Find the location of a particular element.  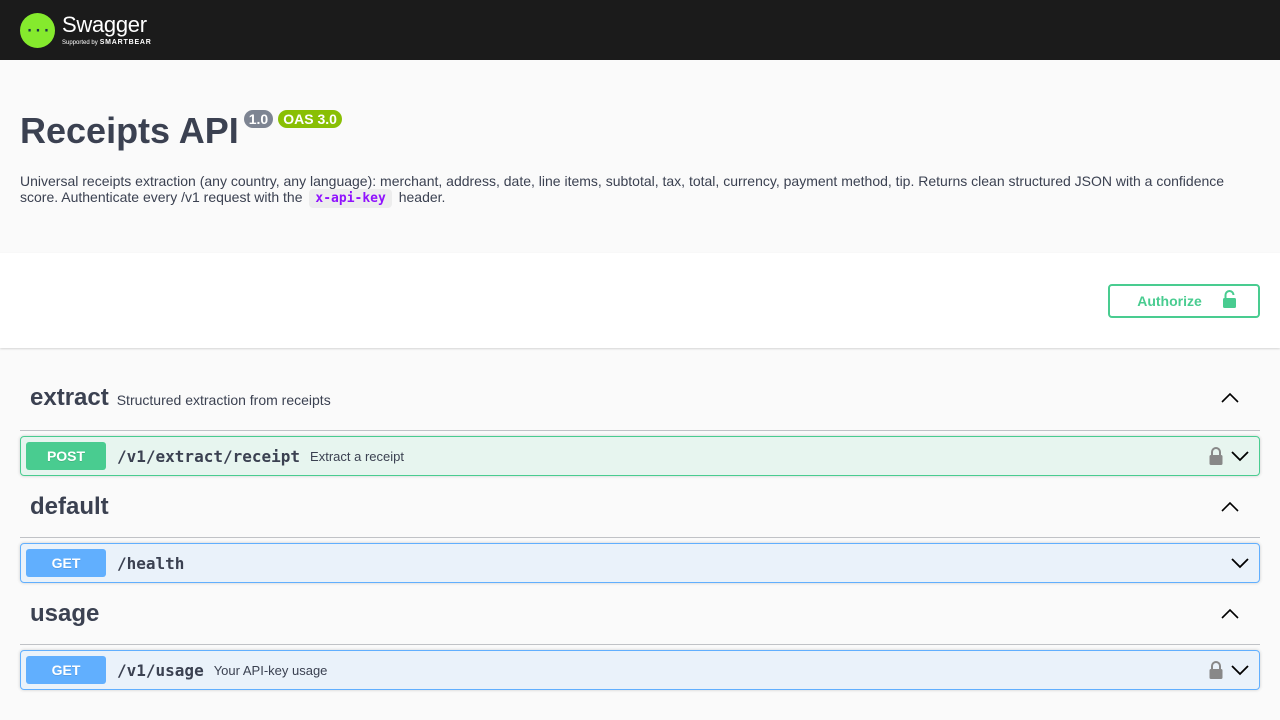

authorize-button: Authorize is located at coordinates (1184, 300).